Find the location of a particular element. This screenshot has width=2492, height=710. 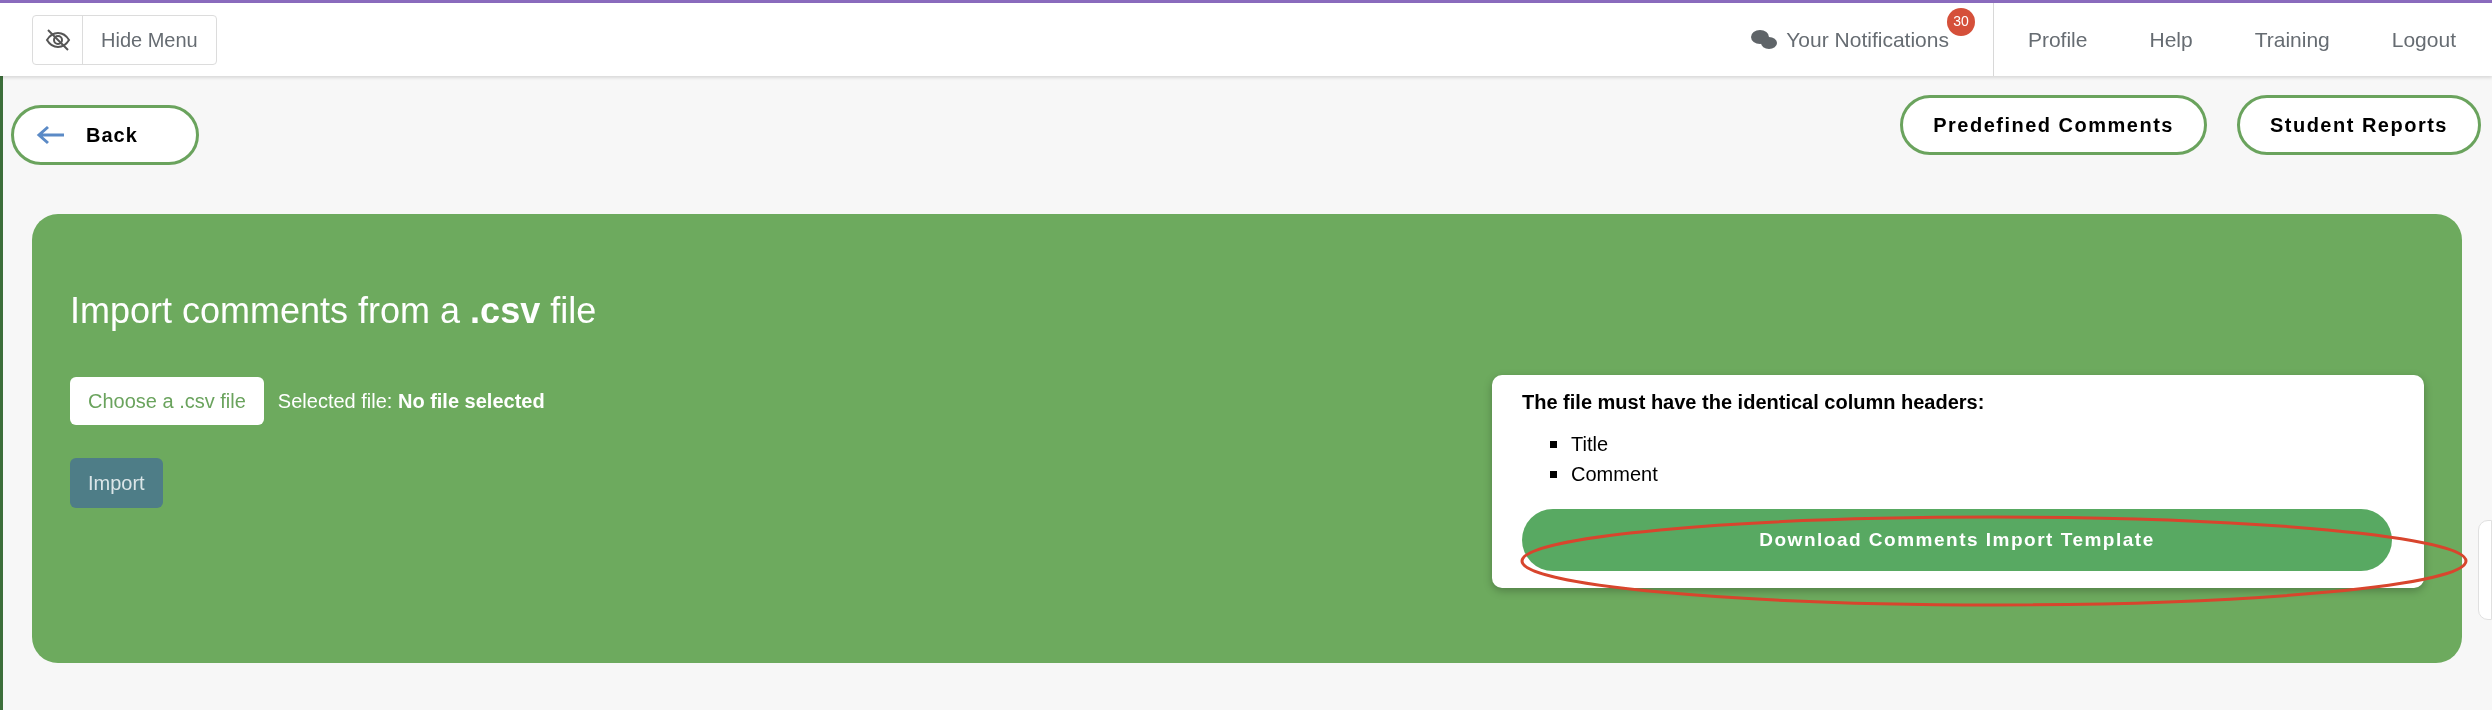

back-button: Back is located at coordinates (105, 135).